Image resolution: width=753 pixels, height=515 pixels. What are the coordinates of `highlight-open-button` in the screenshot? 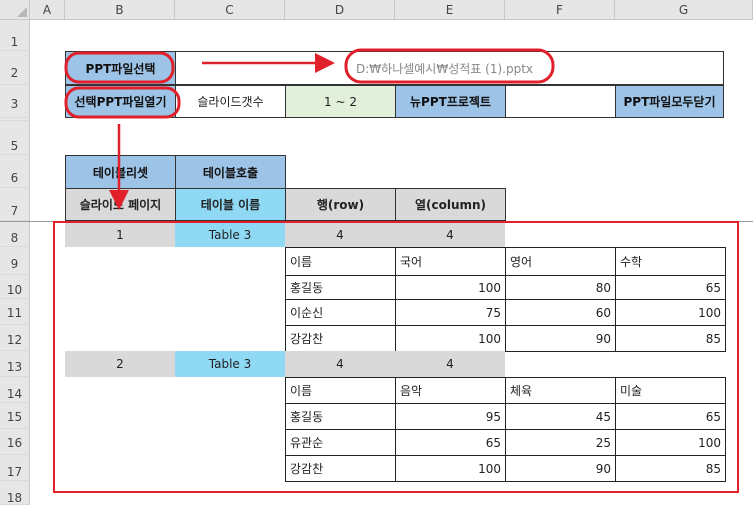 It's located at (122, 102).